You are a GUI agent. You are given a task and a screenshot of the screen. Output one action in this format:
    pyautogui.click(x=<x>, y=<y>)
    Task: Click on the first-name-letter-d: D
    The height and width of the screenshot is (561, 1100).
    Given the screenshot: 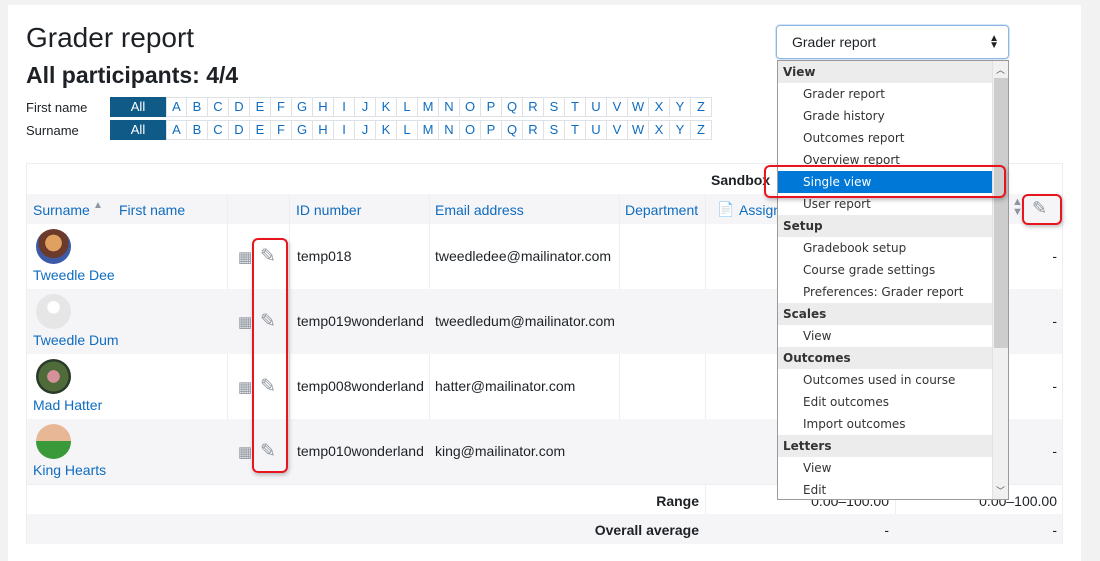 What is the action you would take?
    pyautogui.click(x=239, y=107)
    